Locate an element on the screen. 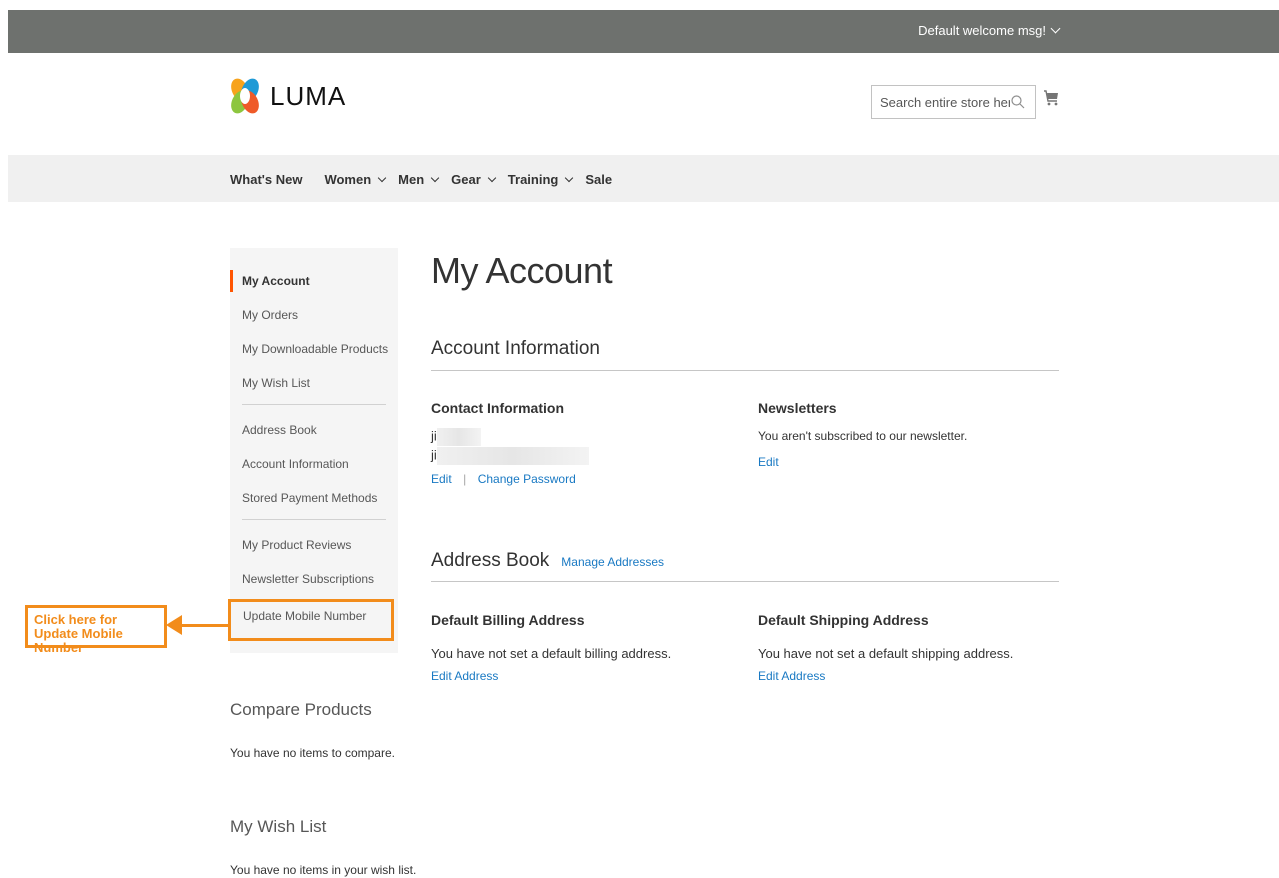  callout-arrow-line is located at coordinates (205, 625).